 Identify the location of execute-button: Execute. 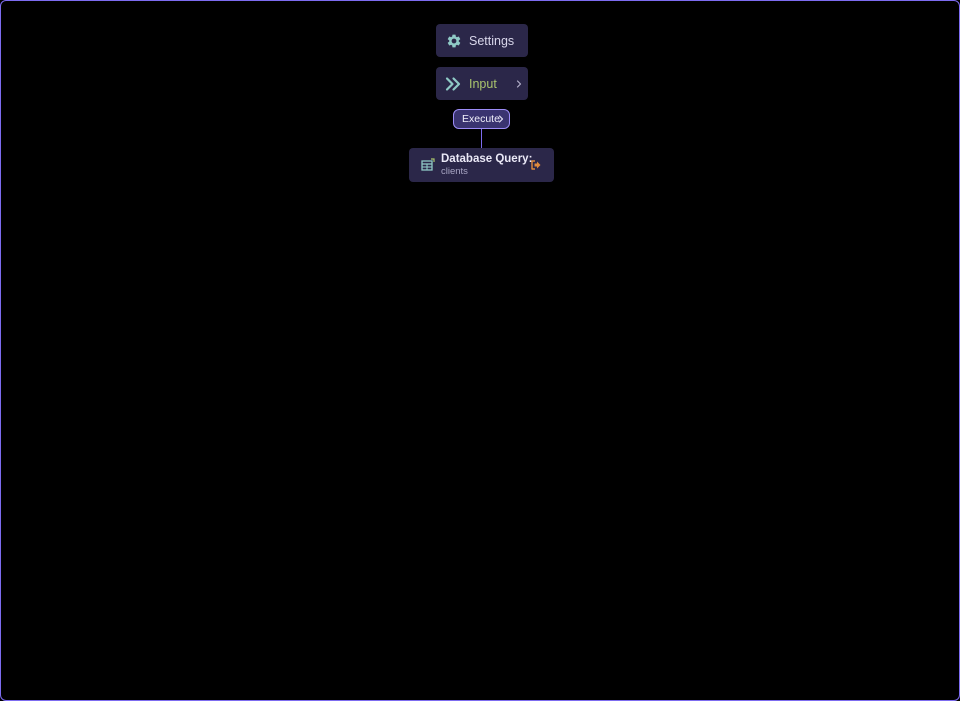
(481, 119).